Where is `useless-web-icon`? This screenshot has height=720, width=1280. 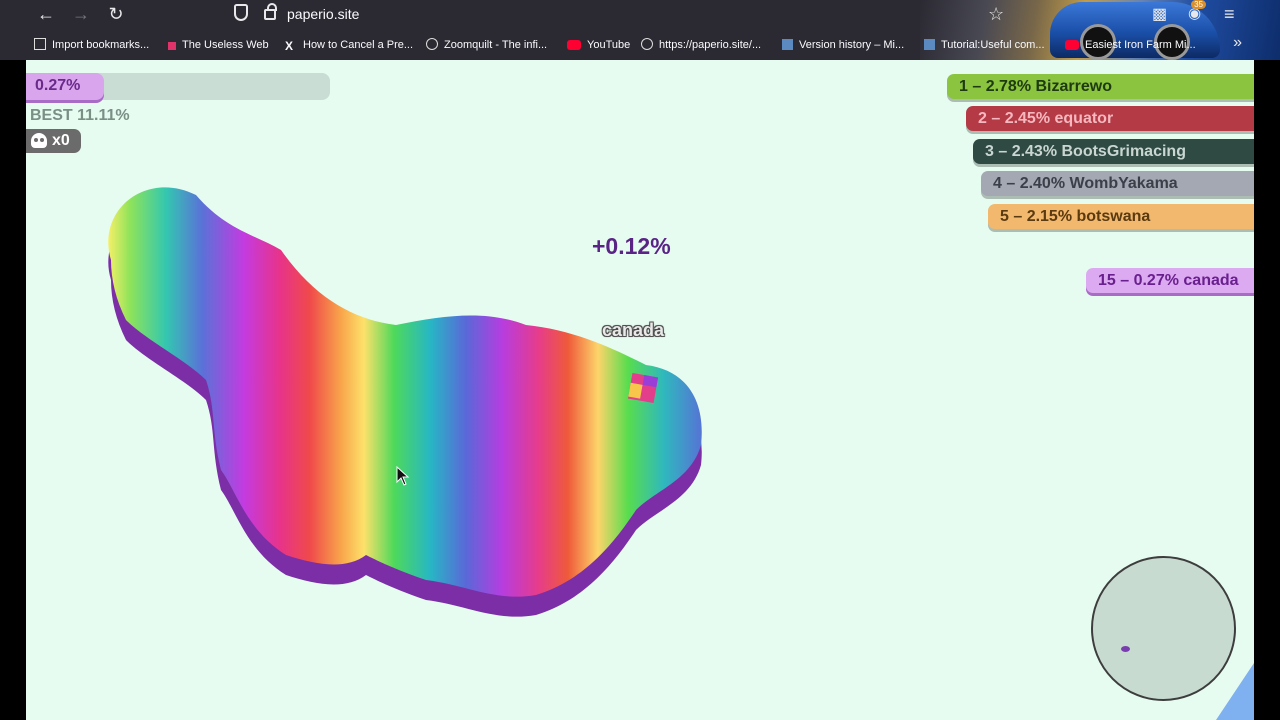 useless-web-icon is located at coordinates (172, 46).